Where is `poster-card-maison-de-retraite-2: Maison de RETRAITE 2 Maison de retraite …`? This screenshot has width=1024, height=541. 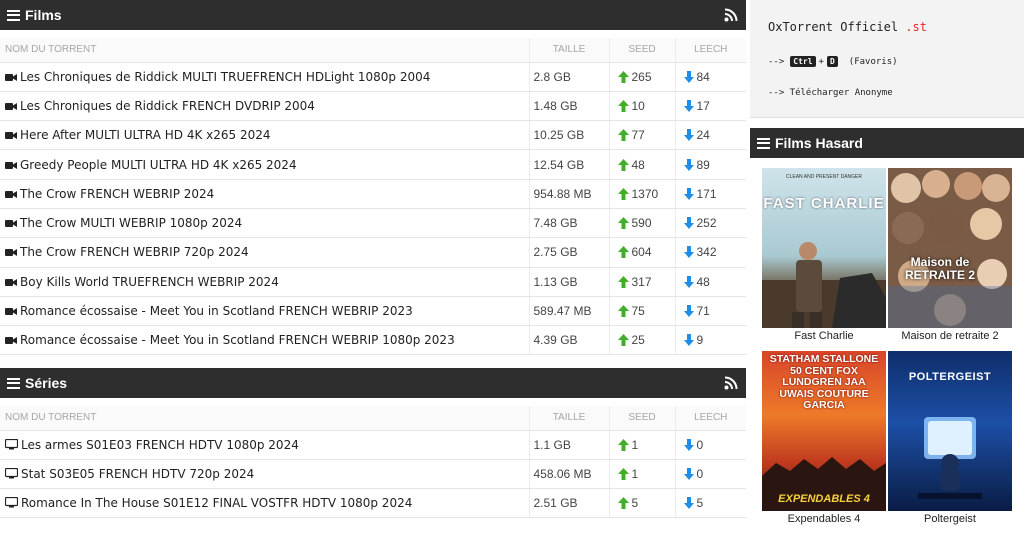
poster-card-maison-de-retraite-2: Maison de RETRAITE 2 Maison de retraite … is located at coordinates (950, 255).